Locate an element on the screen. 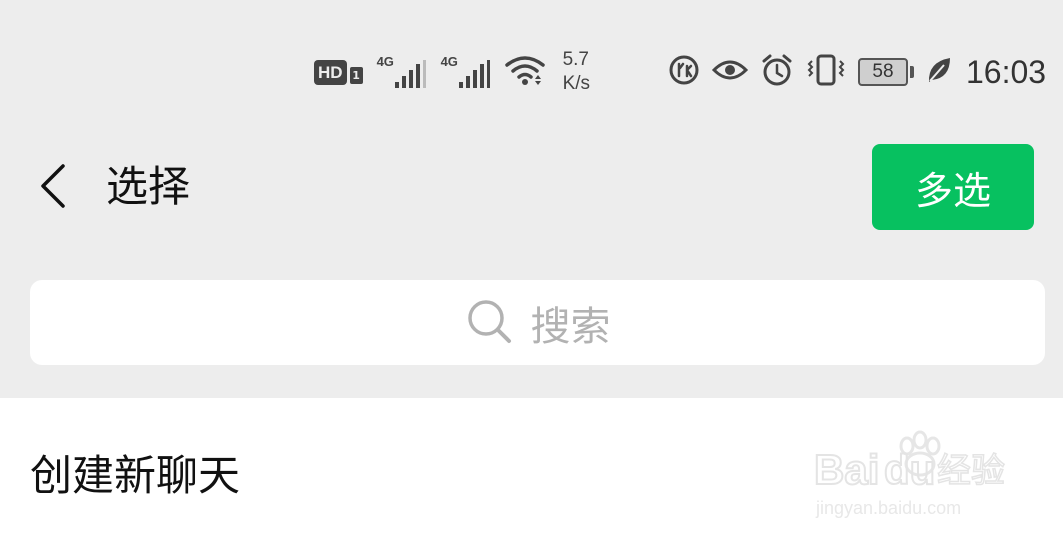 This screenshot has height=541, width=1063. multi-select-button: 多选 is located at coordinates (953, 187).